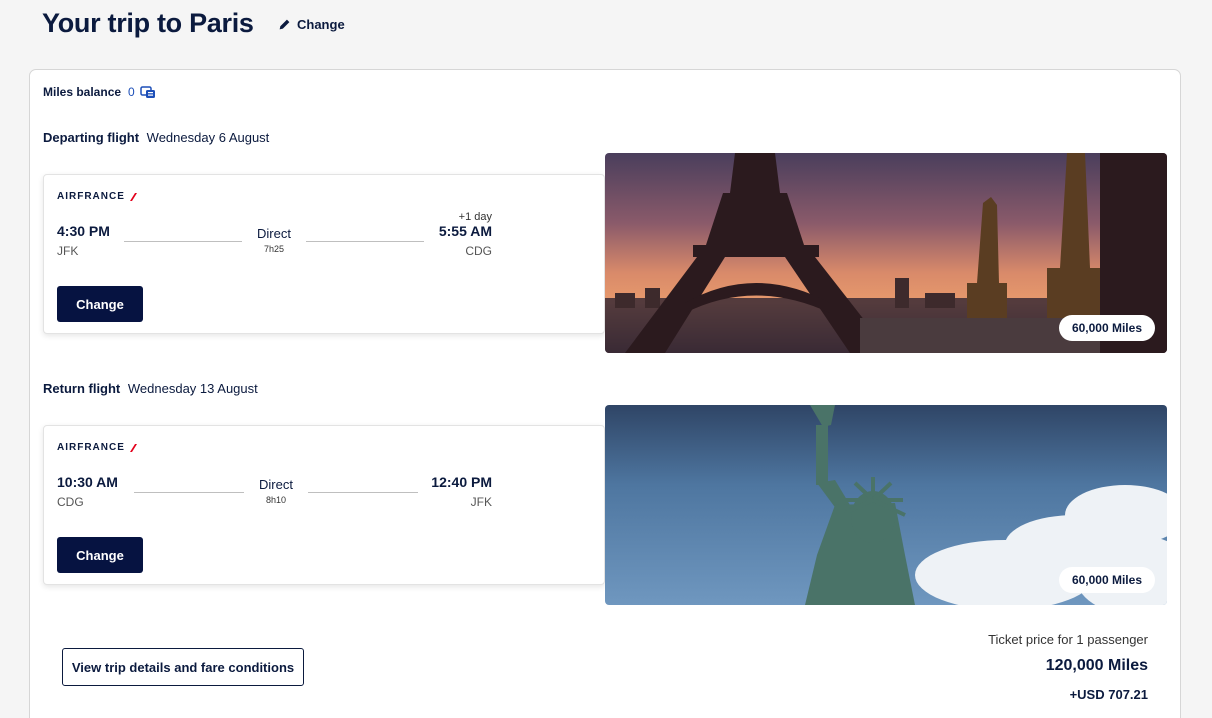 The image size is (1212, 718). What do you see at coordinates (100, 304) in the screenshot?
I see `change-departing-flight-button: Change` at bounding box center [100, 304].